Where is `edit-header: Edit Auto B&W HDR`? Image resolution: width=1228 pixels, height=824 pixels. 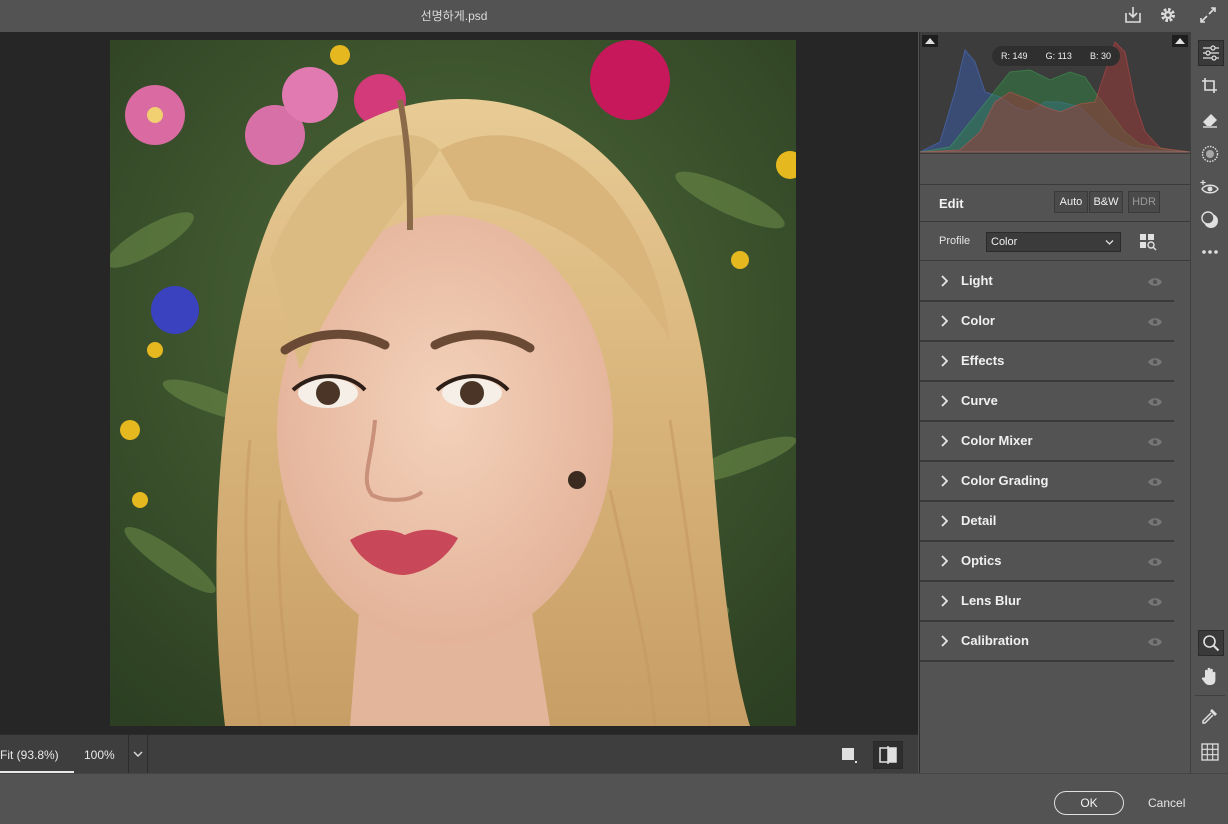
edit-header: Edit Auto B&W HDR is located at coordinates (1055, 203).